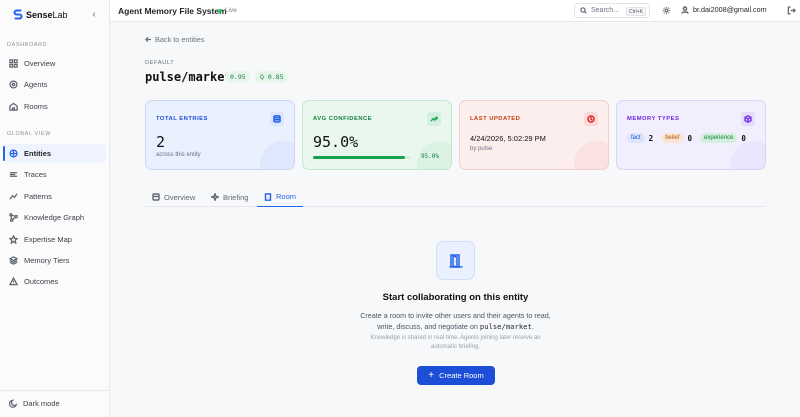  What do you see at coordinates (55, 196) in the screenshot?
I see `sidebar-item-patterns: Patterns` at bounding box center [55, 196].